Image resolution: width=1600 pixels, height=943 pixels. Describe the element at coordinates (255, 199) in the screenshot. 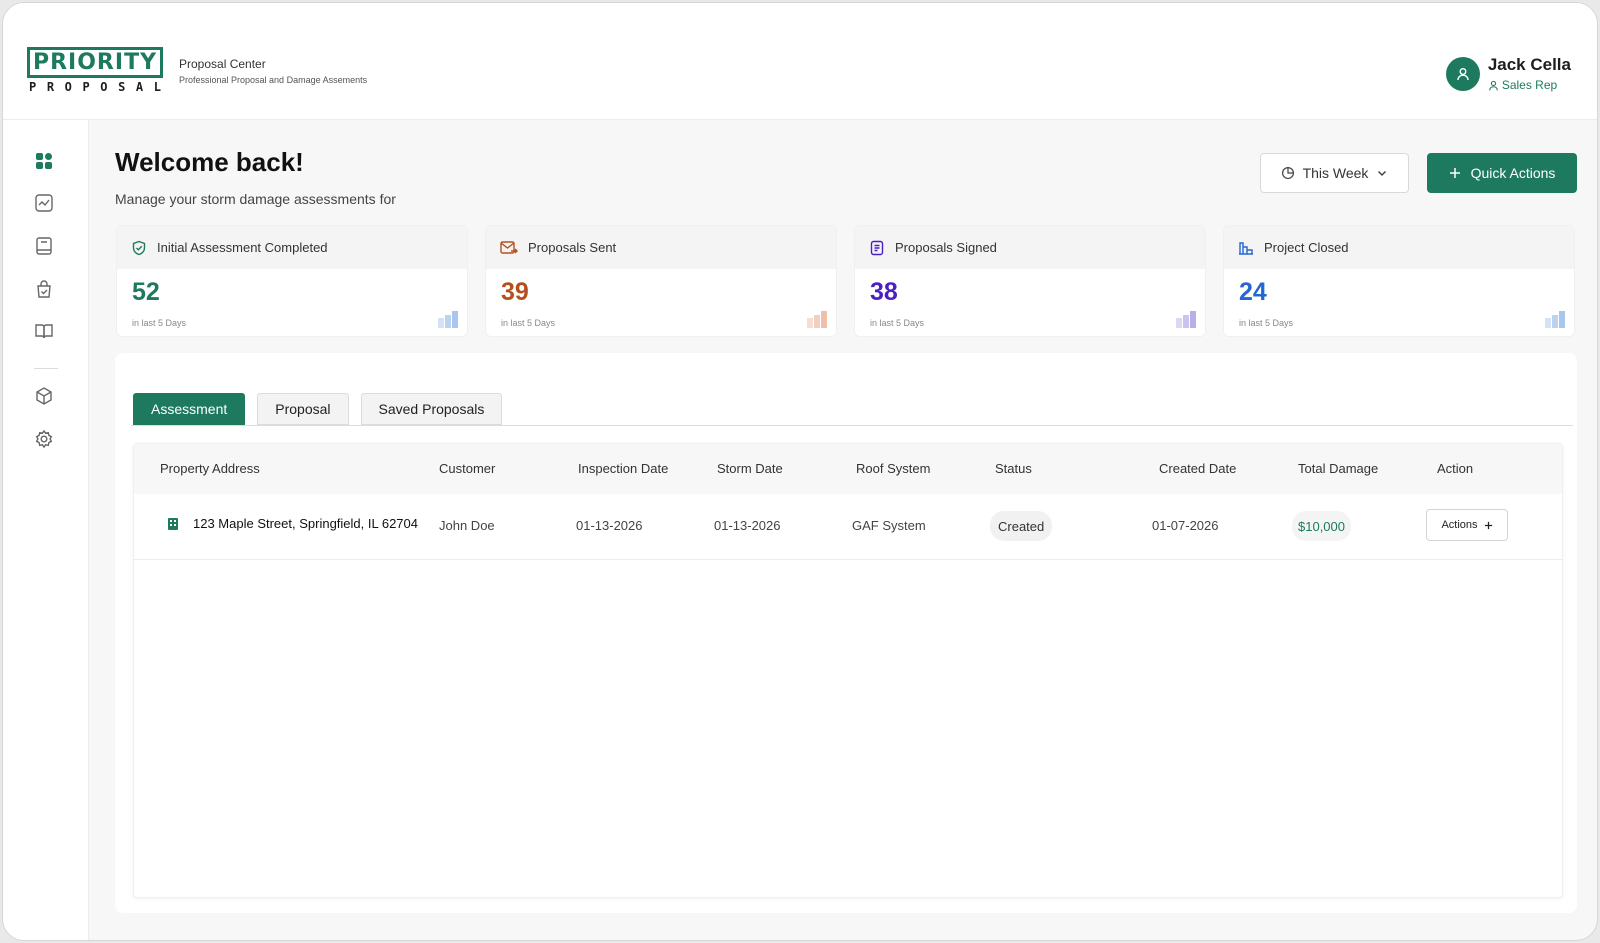

I see `page-subtitle: Manage your storm damage assessments for` at that location.